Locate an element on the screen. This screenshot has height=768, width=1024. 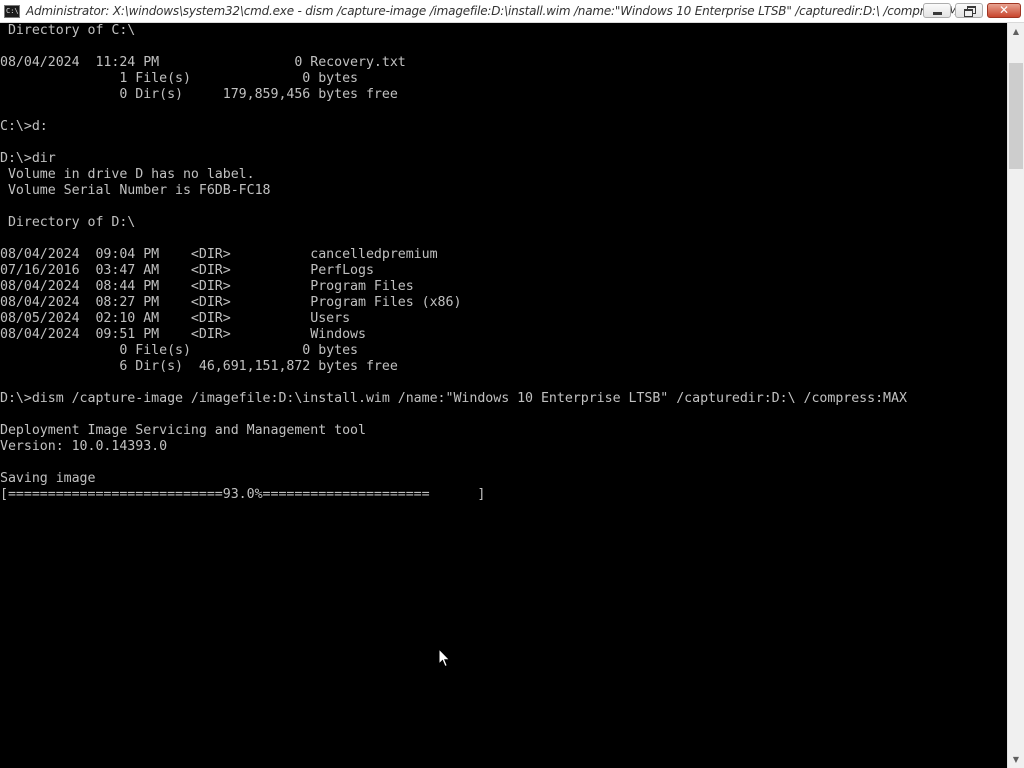
console-line: Volume in drive D has no label. is located at coordinates (127, 174).